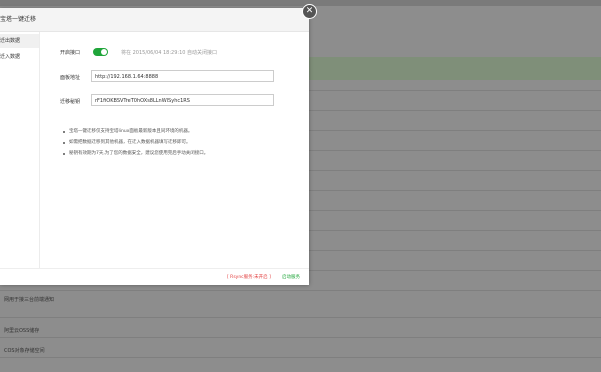  I want to click on rsync-status: [ Rsync服务:未开启 ], so click(249, 277).